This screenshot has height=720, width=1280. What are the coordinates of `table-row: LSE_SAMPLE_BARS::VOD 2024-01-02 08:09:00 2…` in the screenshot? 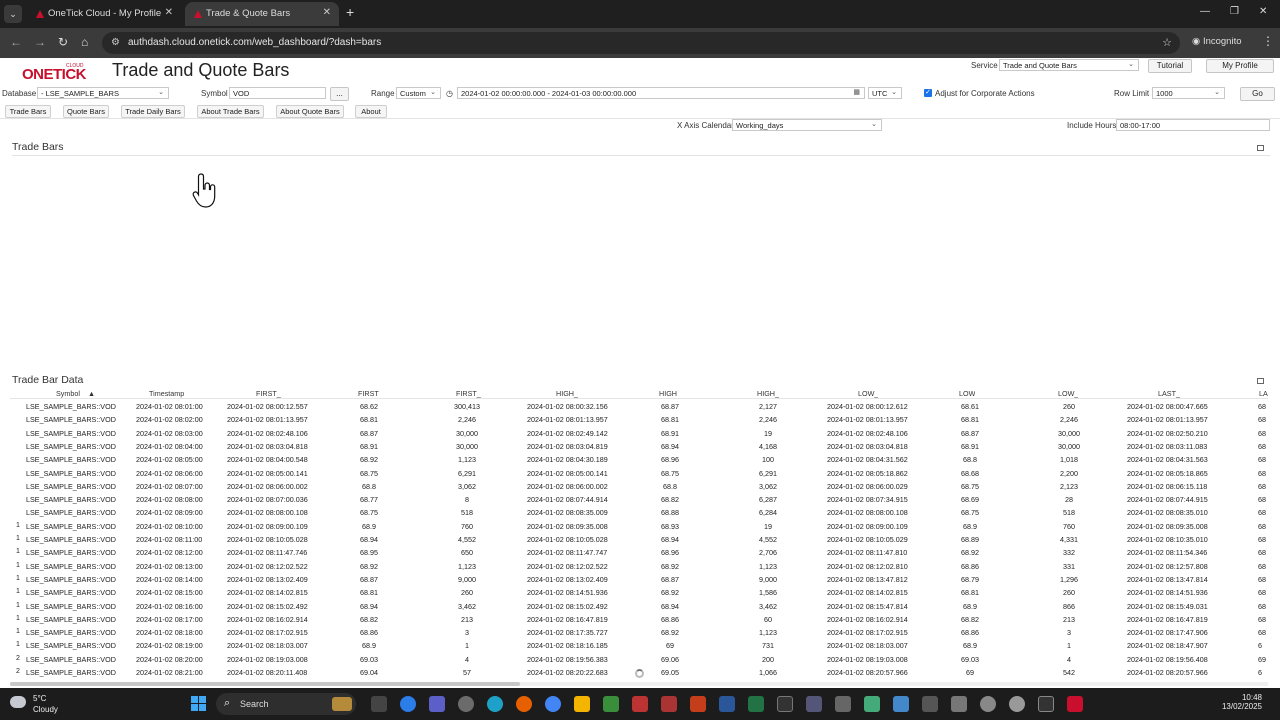 It's located at (639, 512).